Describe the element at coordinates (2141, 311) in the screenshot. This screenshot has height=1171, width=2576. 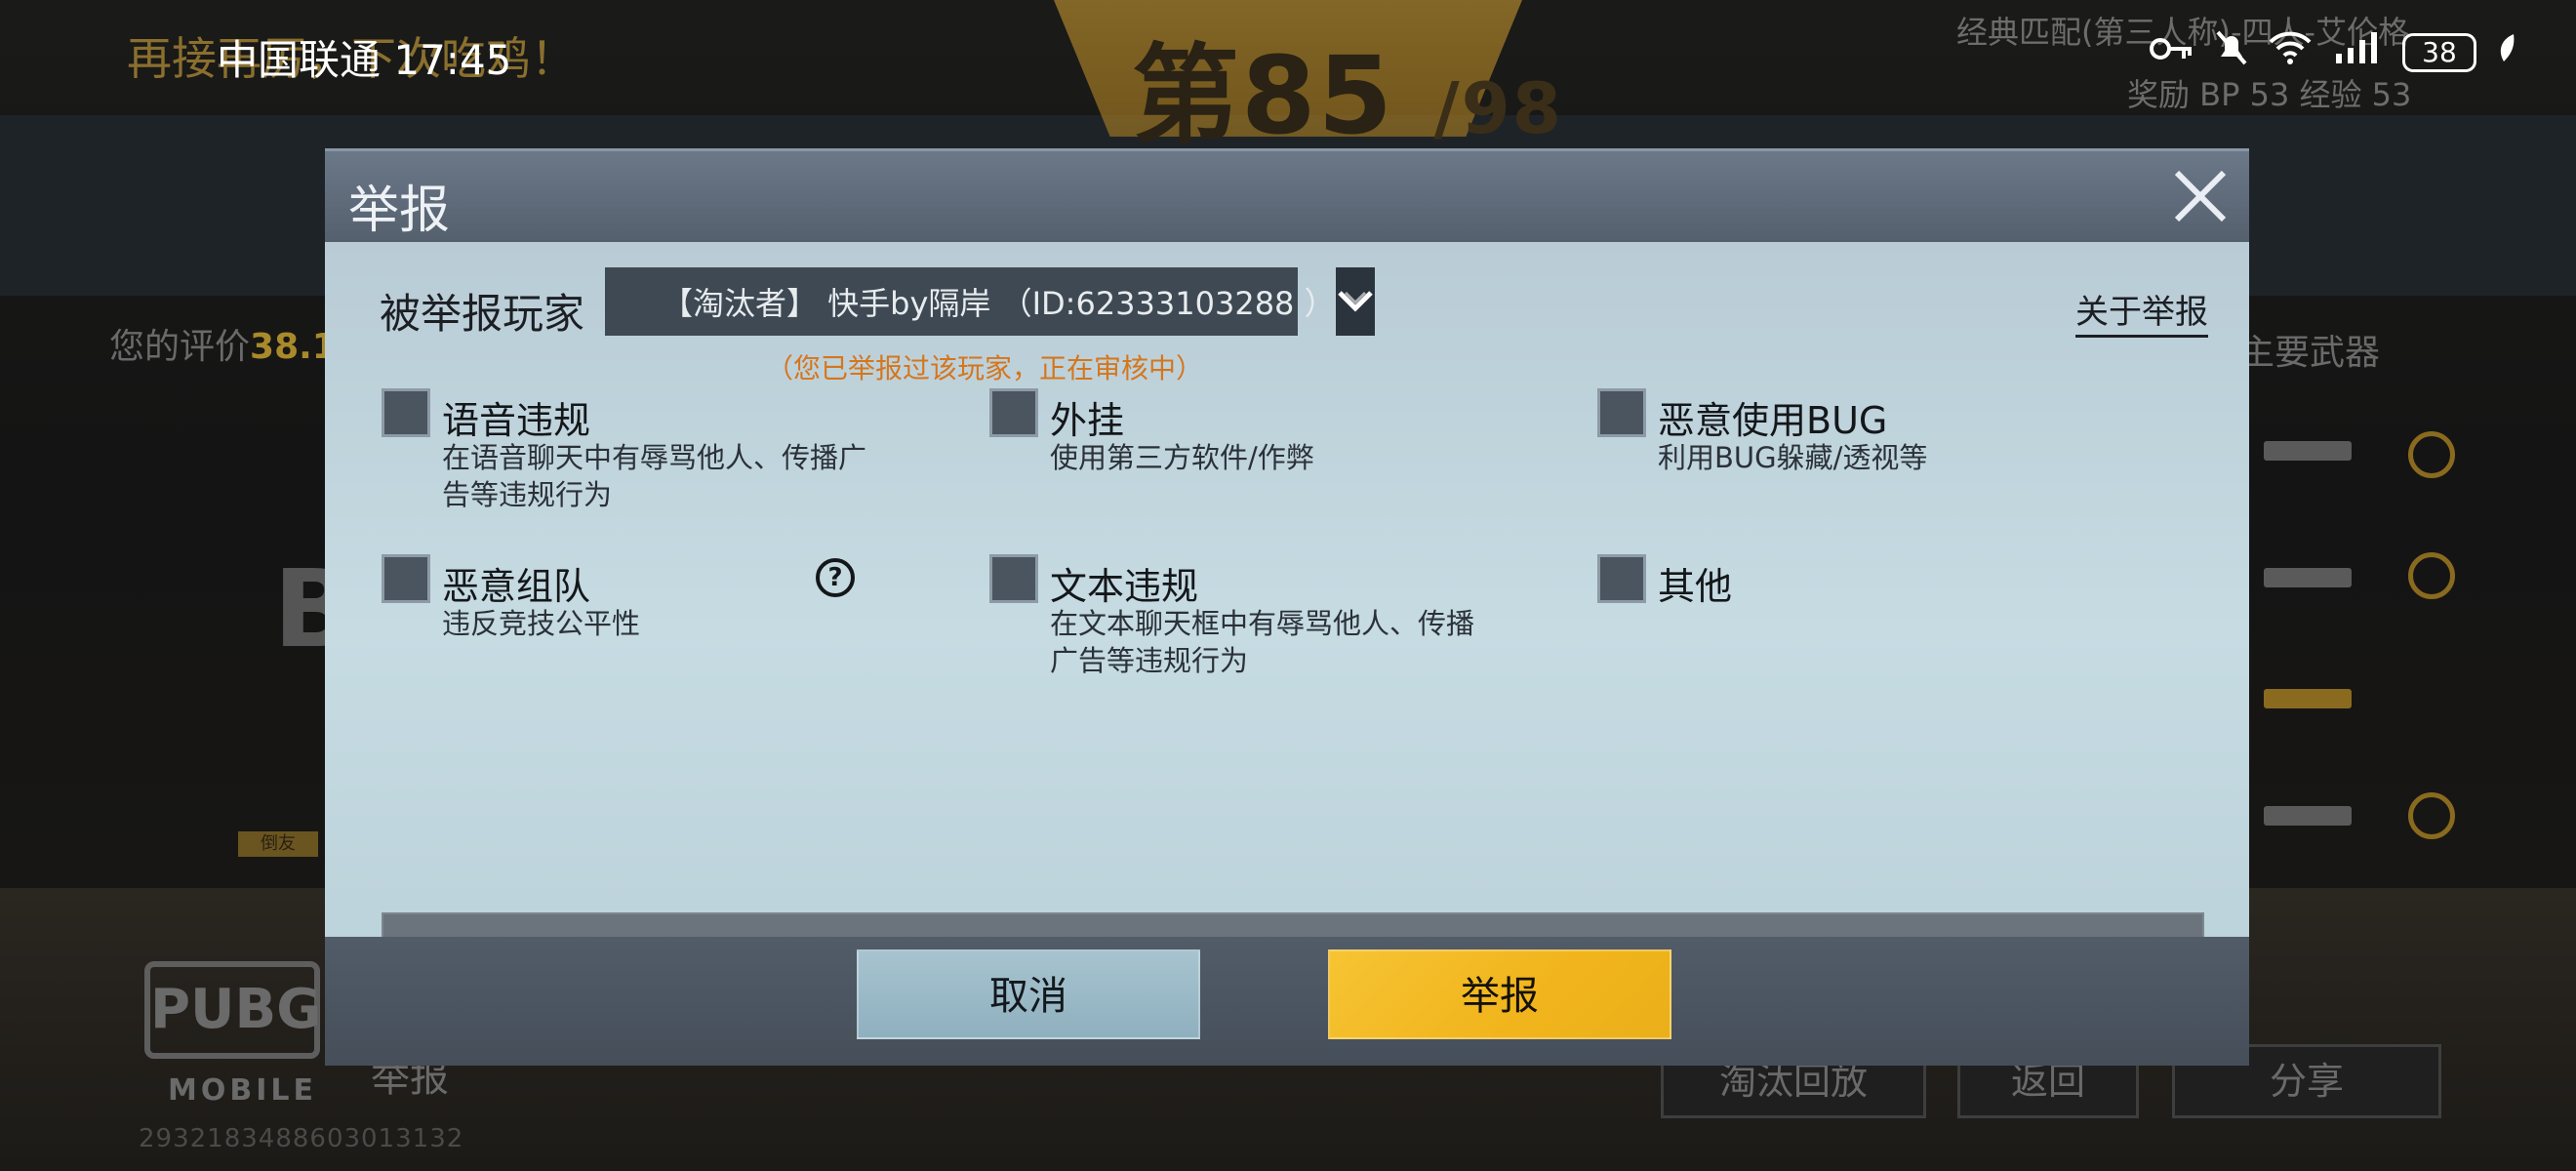
I see `about-report-link: 关于举报` at that location.